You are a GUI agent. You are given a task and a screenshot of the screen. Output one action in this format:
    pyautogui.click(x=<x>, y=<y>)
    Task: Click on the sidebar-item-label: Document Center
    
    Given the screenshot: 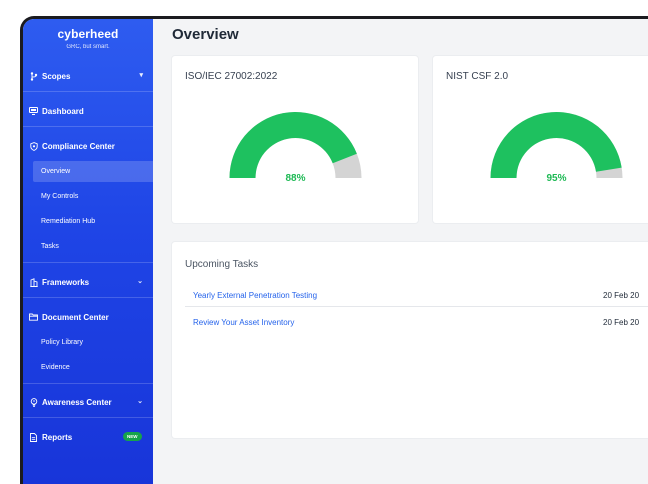 What is the action you would take?
    pyautogui.click(x=75, y=317)
    